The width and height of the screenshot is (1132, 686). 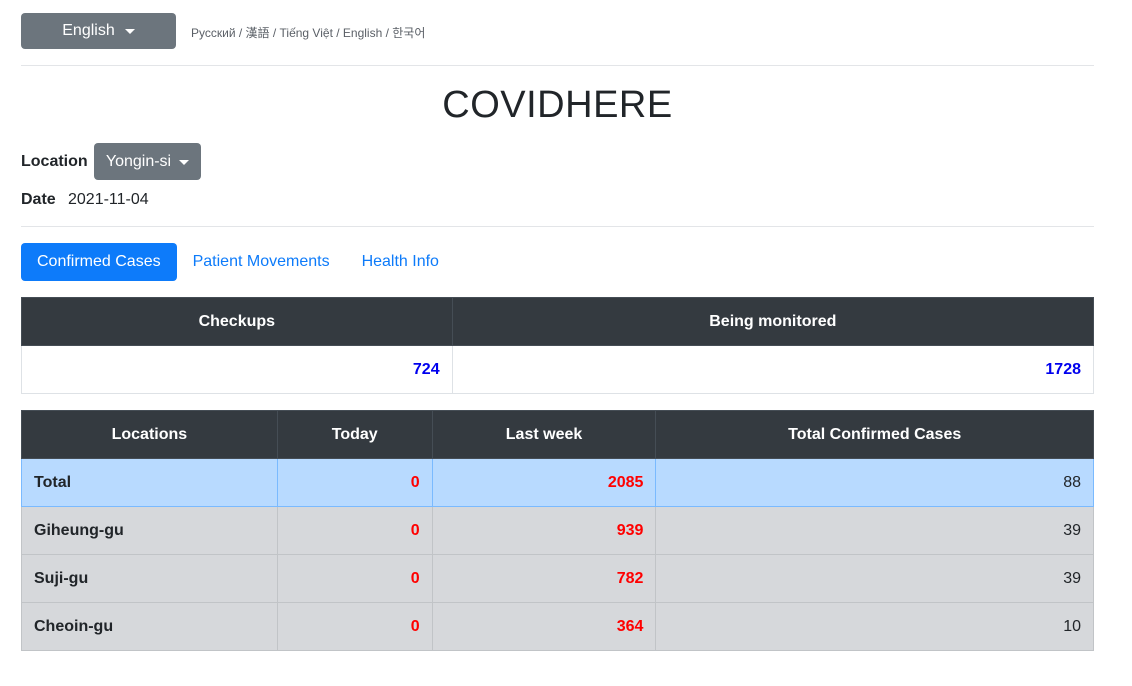 I want to click on row-last-week: 939, so click(x=544, y=530).